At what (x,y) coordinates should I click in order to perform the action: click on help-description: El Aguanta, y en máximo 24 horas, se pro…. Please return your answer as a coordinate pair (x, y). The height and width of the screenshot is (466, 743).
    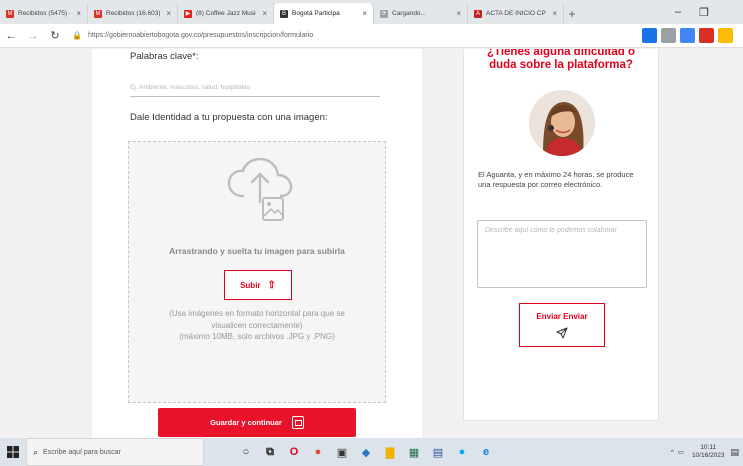
    Looking at the image, I should click on (556, 179).